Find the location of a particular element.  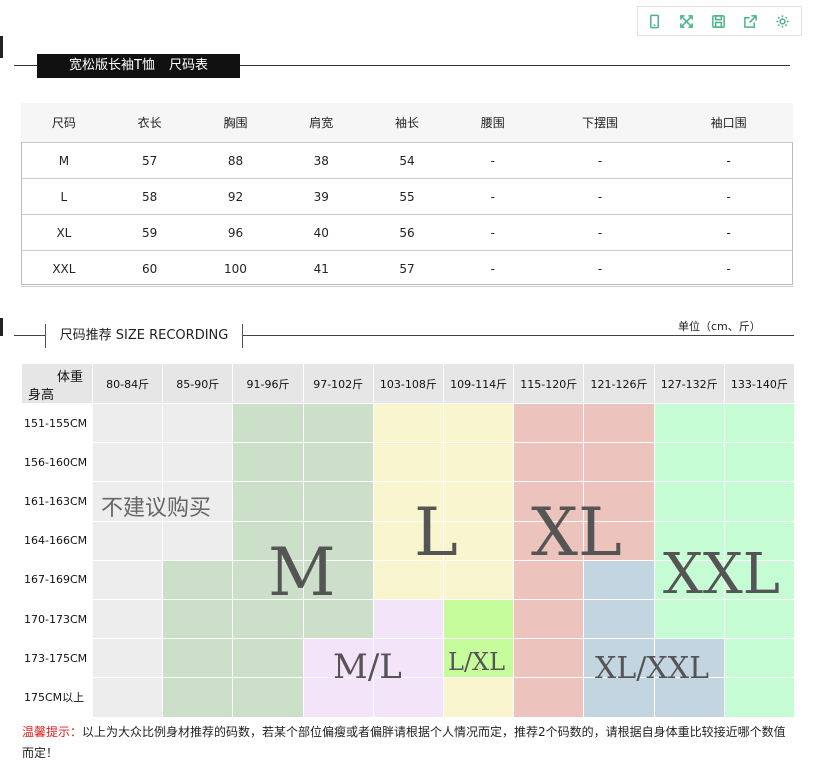

weight-header: 91-96斤 is located at coordinates (268, 384).